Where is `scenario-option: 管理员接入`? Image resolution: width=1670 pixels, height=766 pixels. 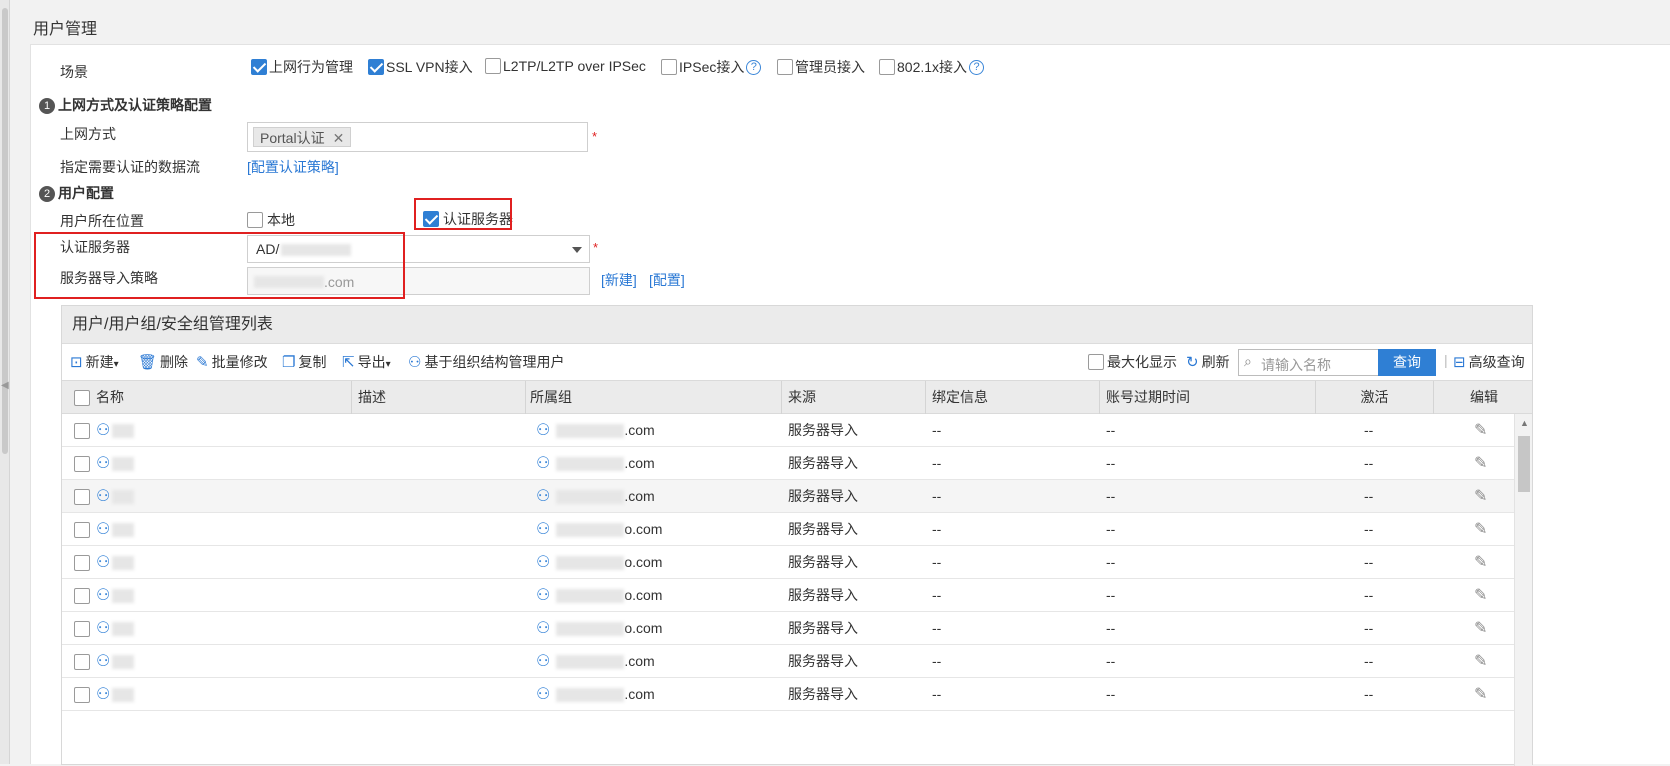
scenario-option: 管理员接入 is located at coordinates (821, 67).